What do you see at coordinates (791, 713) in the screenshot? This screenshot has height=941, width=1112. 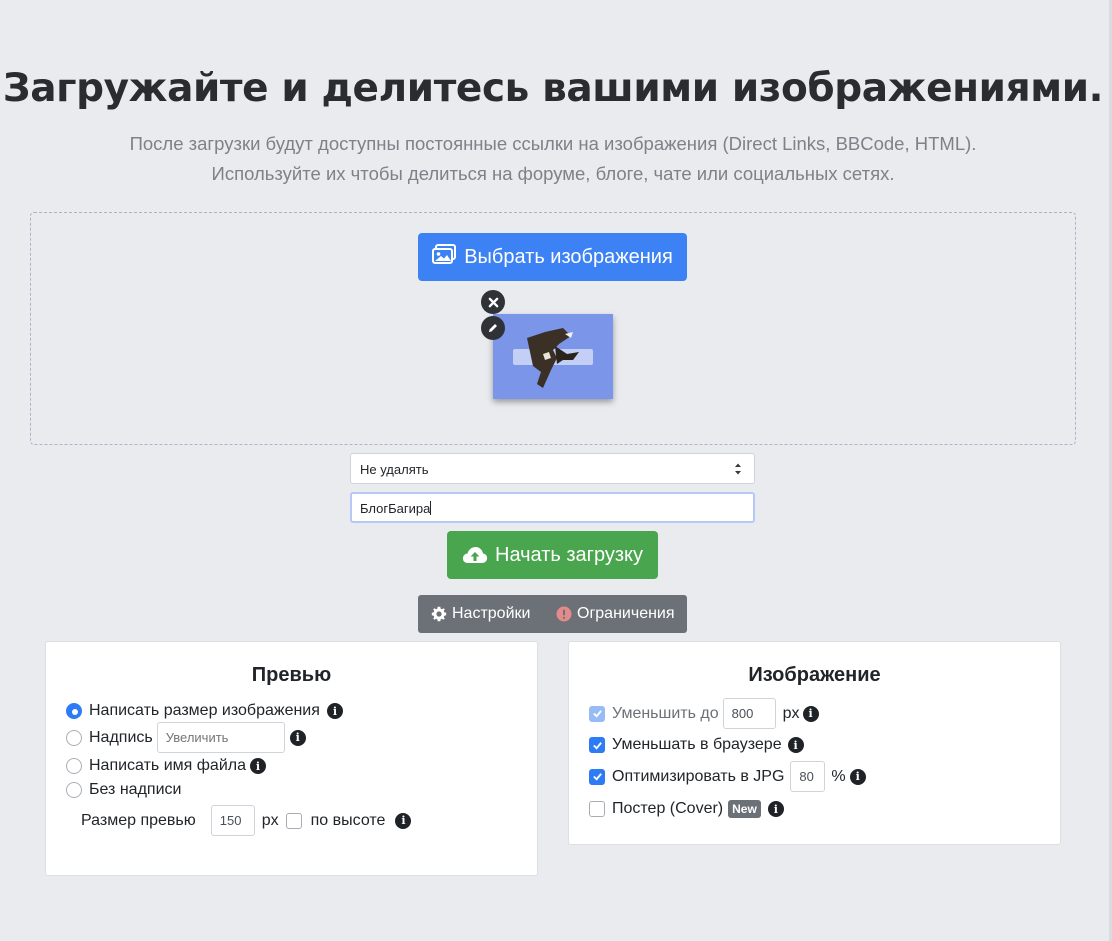 I see `resize-unit: px` at bounding box center [791, 713].